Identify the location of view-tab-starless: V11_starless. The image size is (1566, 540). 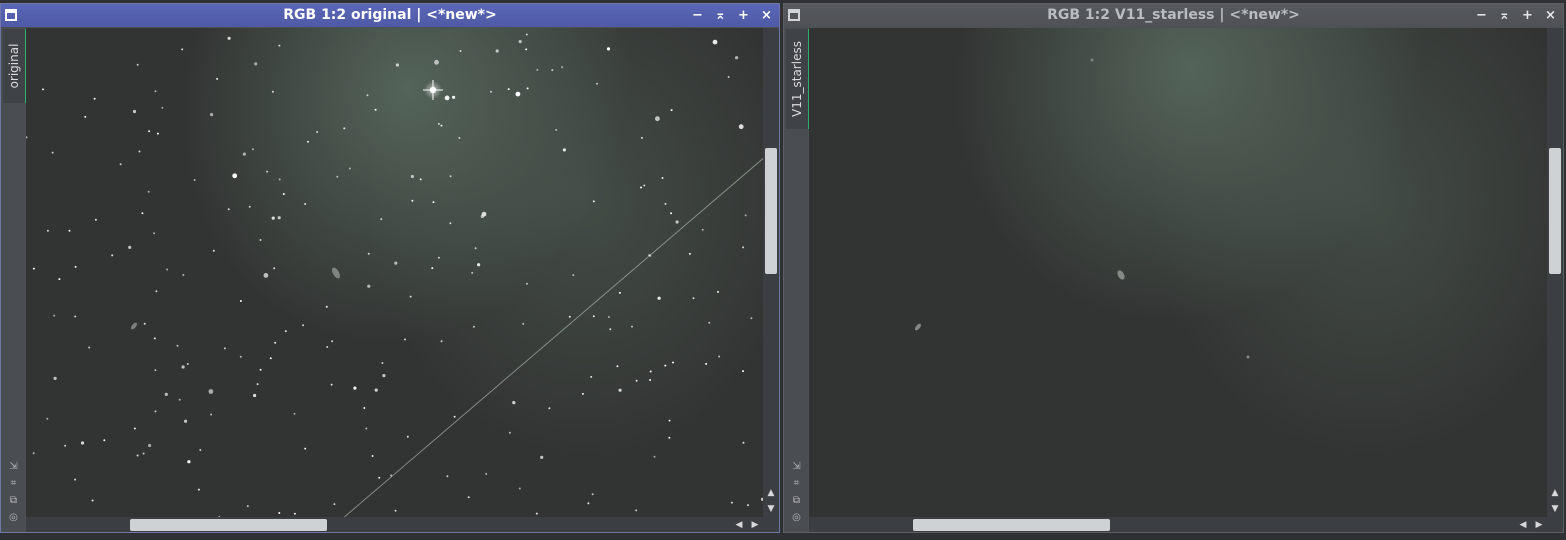
(798, 79).